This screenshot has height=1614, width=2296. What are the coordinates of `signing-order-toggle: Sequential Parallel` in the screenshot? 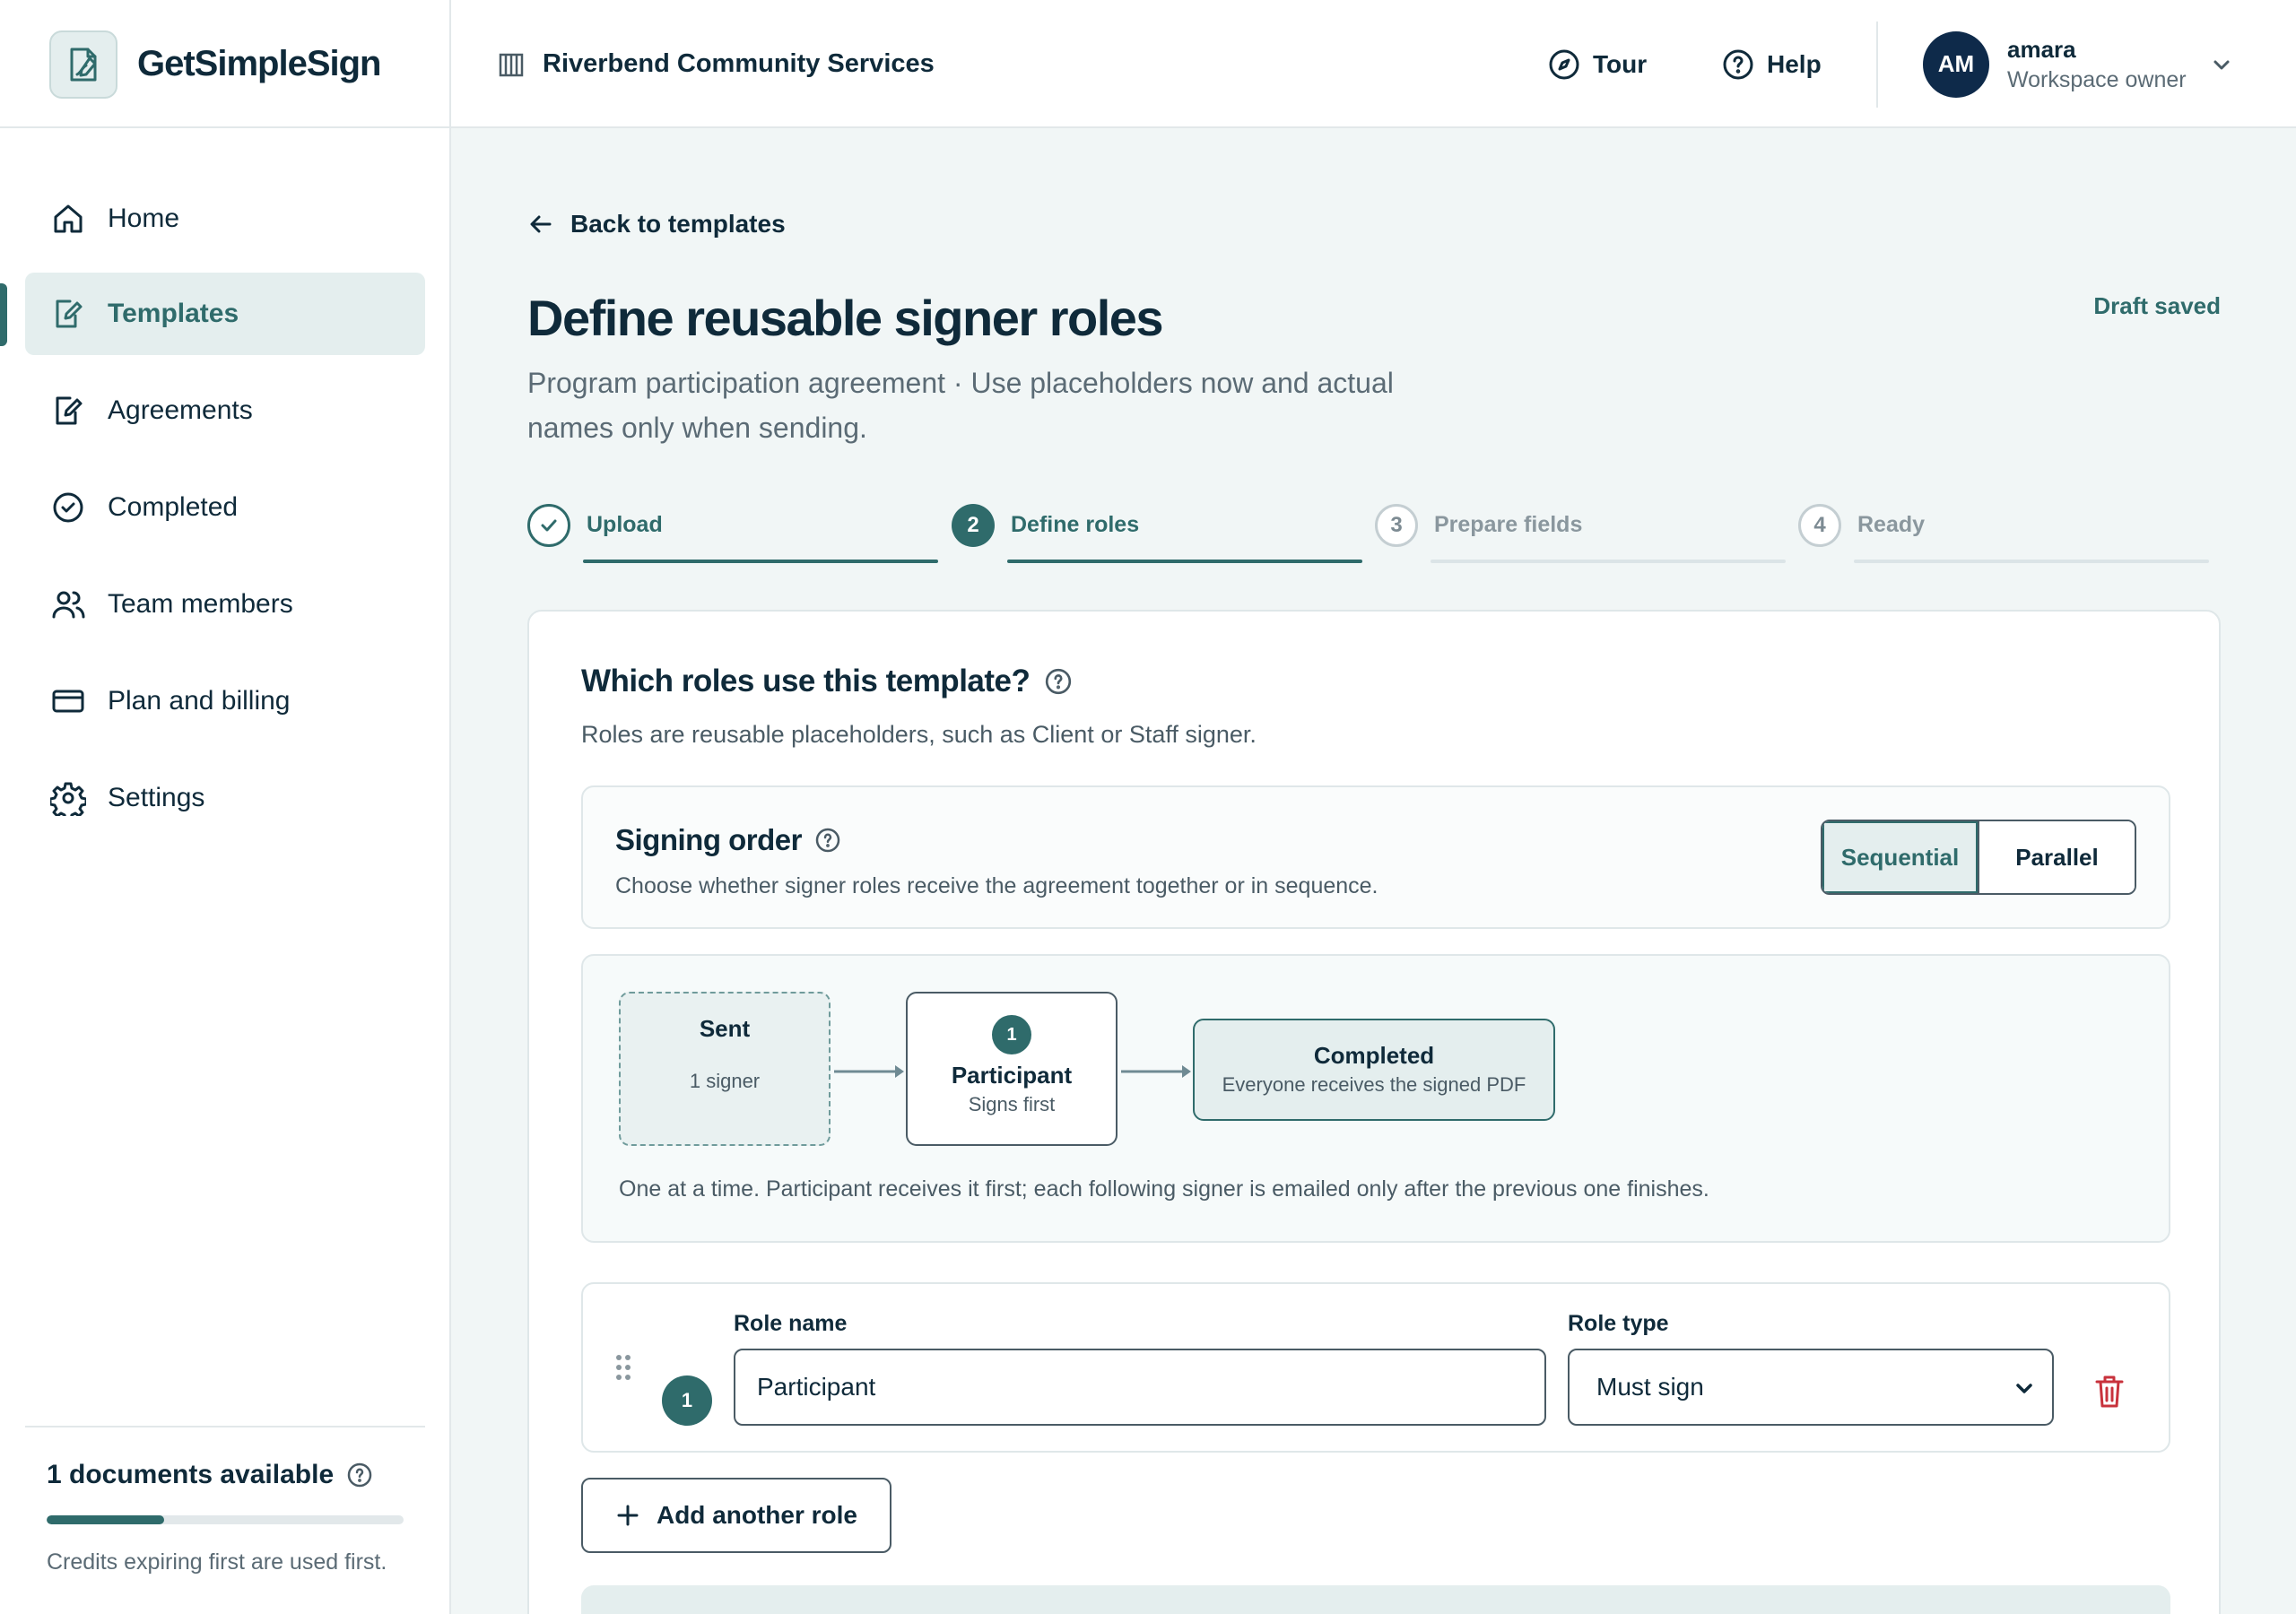 It's located at (1978, 857).